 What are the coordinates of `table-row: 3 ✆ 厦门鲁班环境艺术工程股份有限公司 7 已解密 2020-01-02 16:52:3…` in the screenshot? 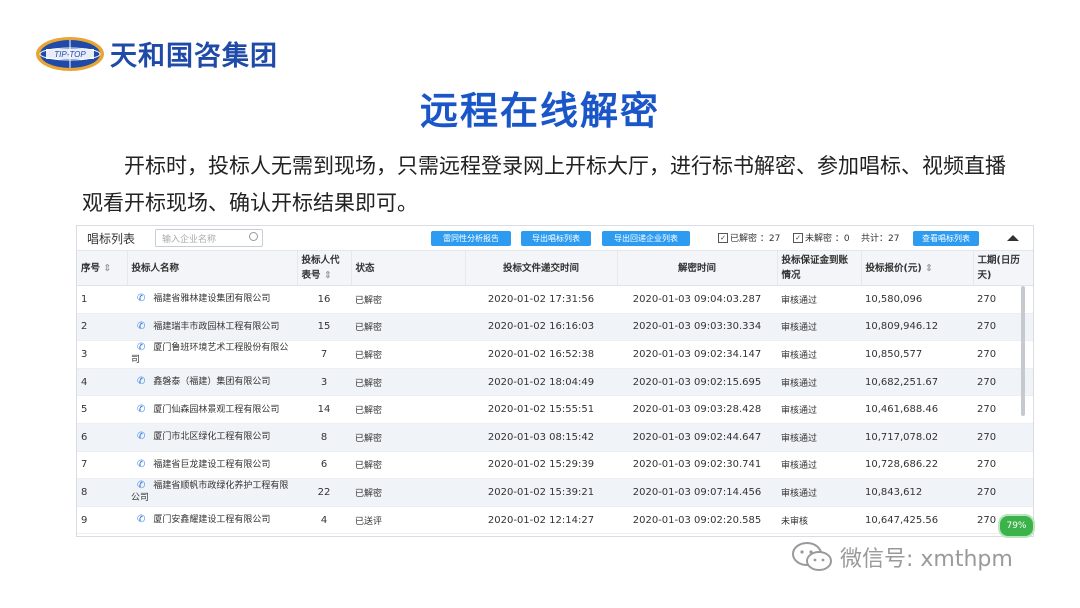 It's located at (555, 354).